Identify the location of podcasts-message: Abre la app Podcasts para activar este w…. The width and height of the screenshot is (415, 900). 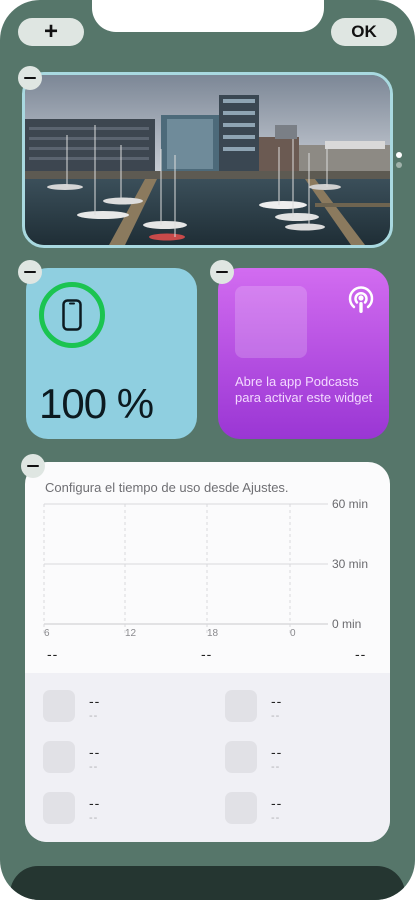
(304, 389).